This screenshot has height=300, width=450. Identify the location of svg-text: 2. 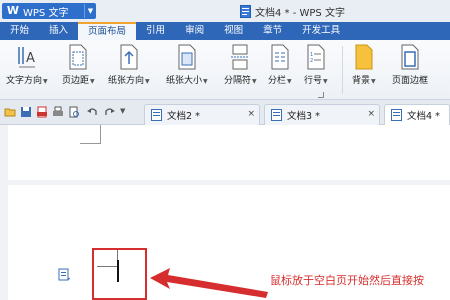
(311, 61).